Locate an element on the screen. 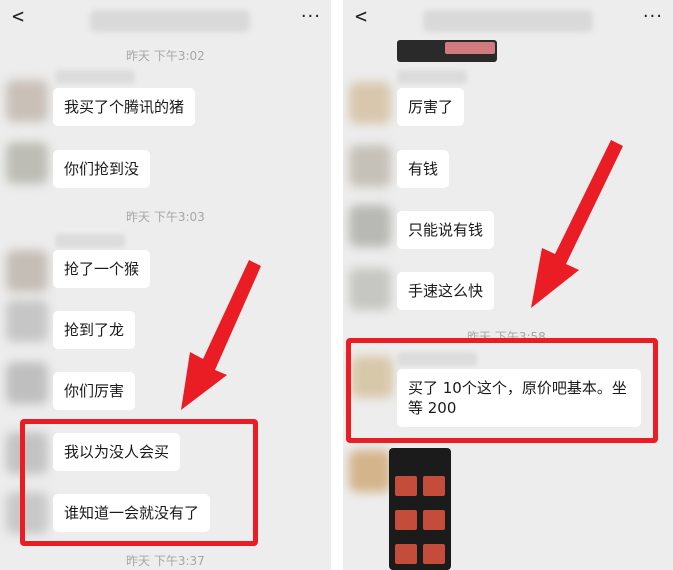 Image resolution: width=673 pixels, height=570 pixels. timestamp: 昨天 下午3:02 is located at coordinates (165, 56).